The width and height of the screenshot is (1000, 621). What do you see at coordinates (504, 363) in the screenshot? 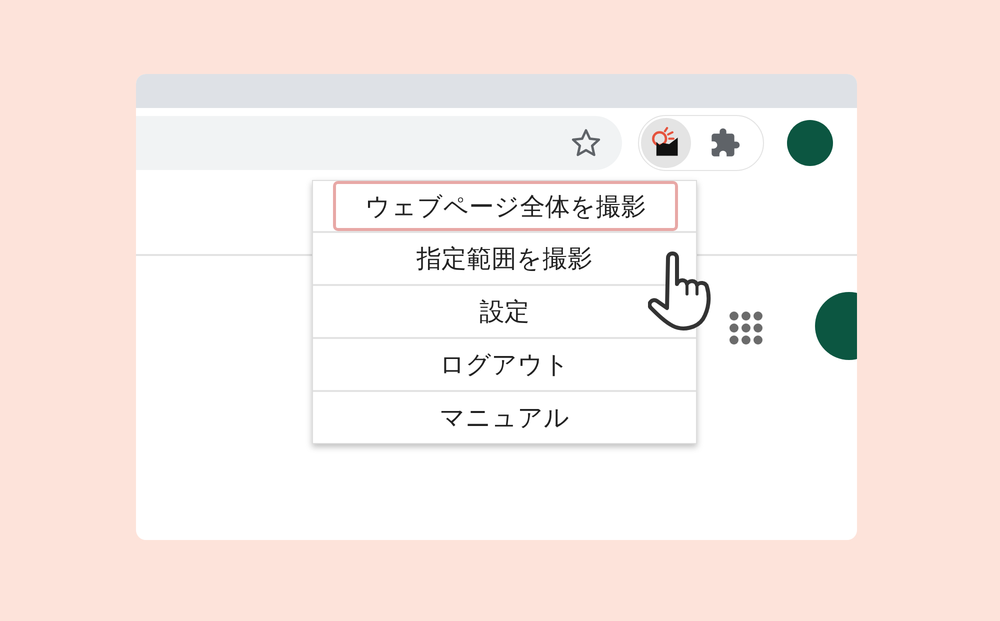
I see `menu-item: ログアウト` at bounding box center [504, 363].